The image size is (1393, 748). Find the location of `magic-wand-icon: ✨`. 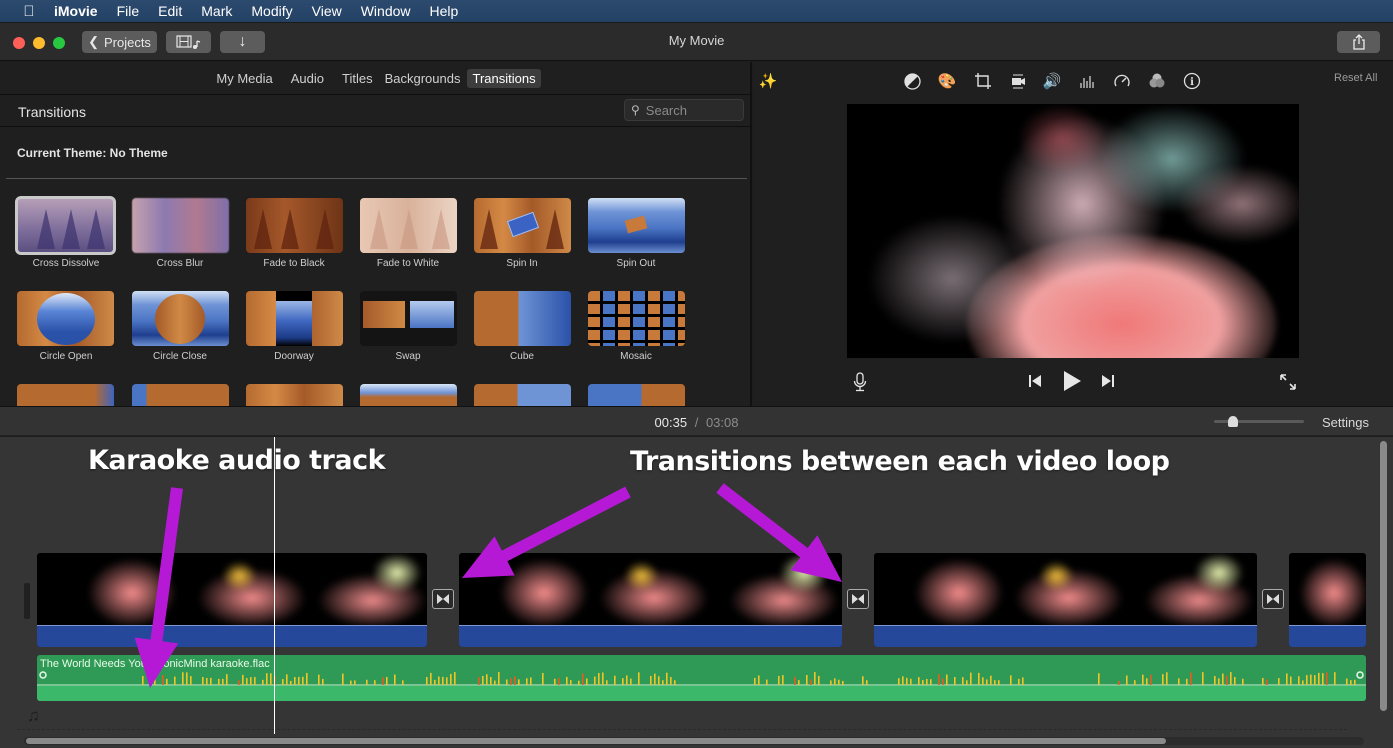

magic-wand-icon: ✨ is located at coordinates (768, 81).